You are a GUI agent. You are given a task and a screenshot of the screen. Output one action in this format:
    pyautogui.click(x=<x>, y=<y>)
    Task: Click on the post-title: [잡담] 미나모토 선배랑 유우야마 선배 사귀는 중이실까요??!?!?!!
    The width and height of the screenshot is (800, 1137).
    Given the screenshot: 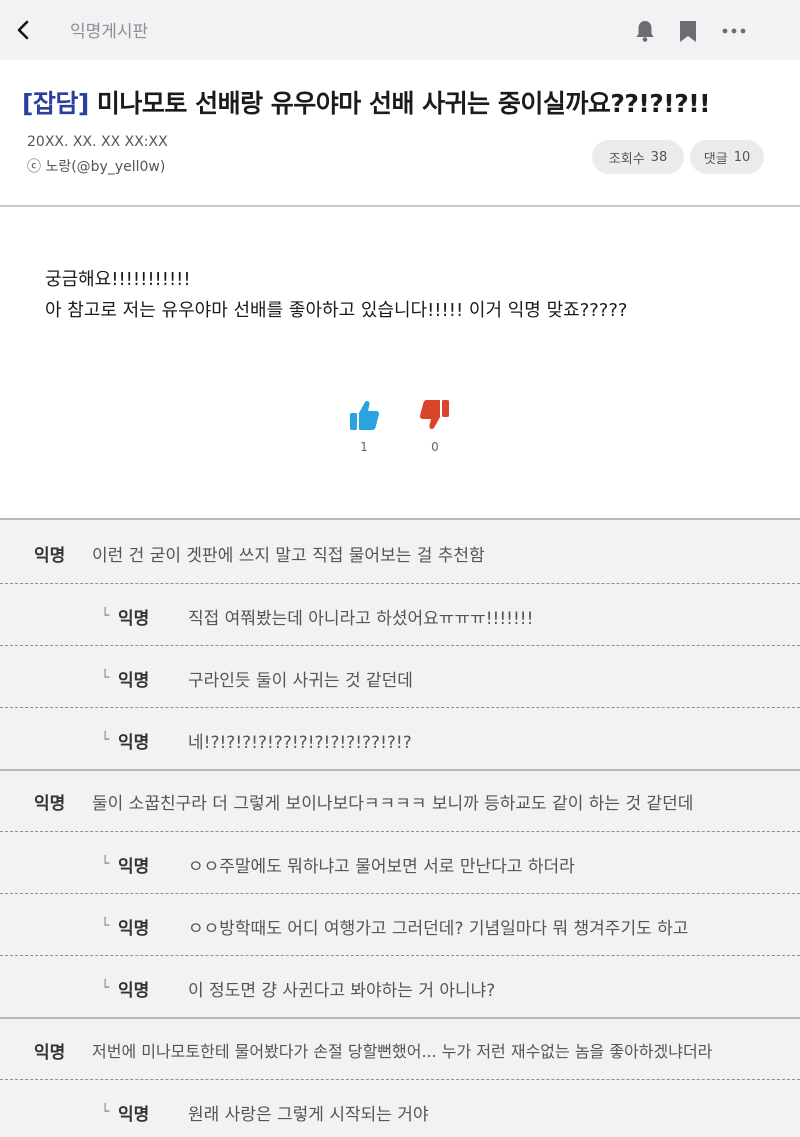 What is the action you would take?
    pyautogui.click(x=366, y=102)
    